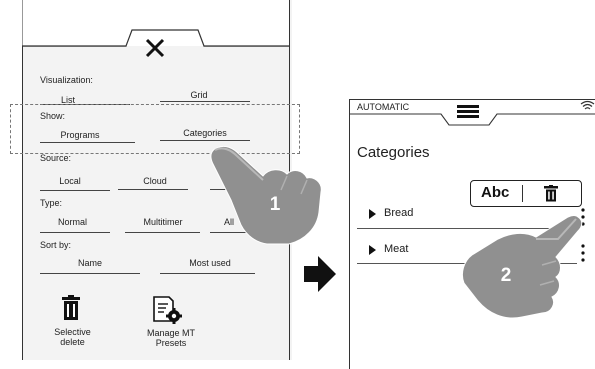 The width and height of the screenshot is (595, 369). Describe the element at coordinates (155, 181) in the screenshot. I see `source-option-cloud: Cloud` at that location.